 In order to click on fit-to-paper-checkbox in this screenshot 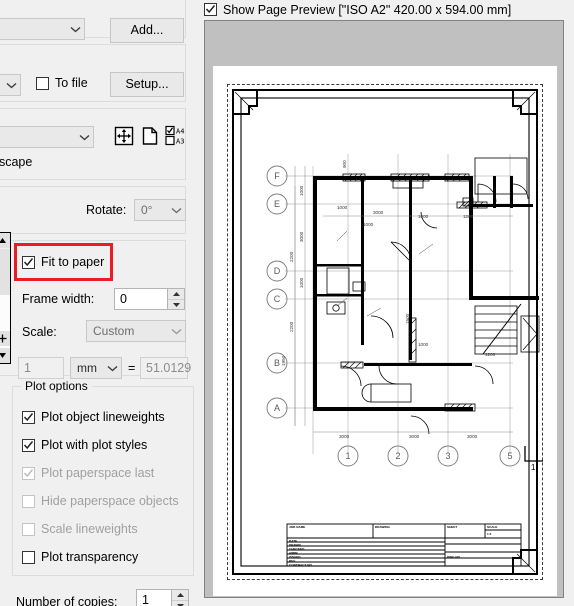, I will do `click(28, 262)`.